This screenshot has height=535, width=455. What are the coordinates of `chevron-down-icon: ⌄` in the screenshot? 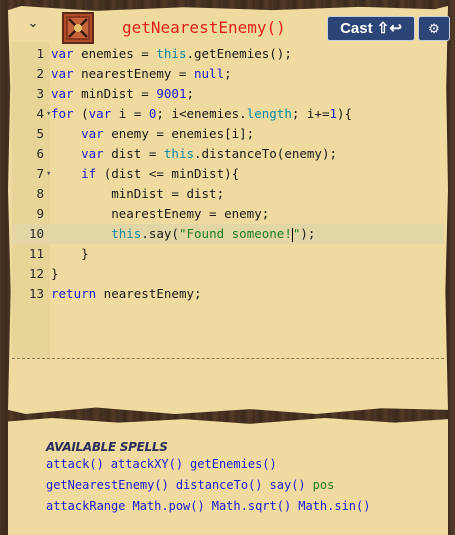 It's located at (33, 23).